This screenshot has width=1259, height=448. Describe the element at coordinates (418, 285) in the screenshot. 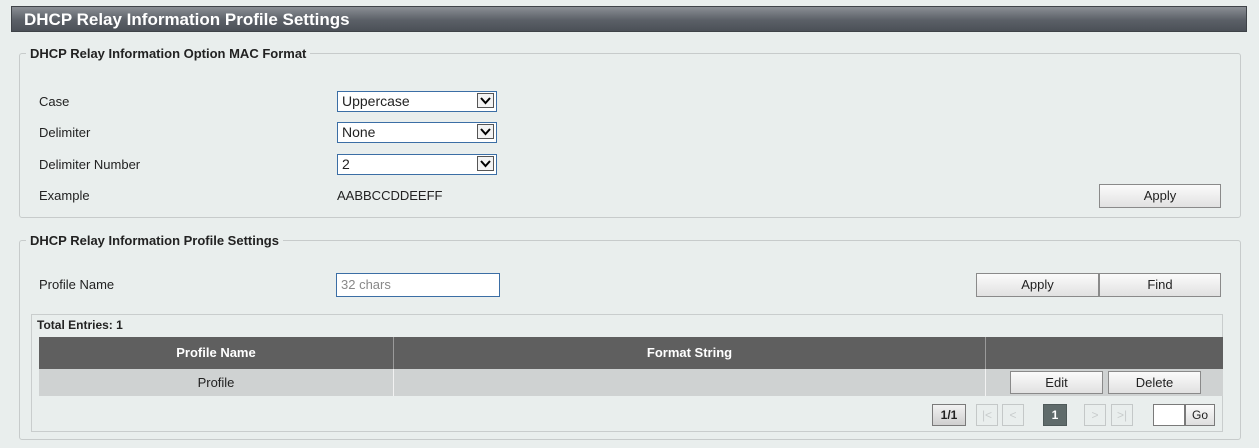

I see `profile-name-input: 32 chars` at that location.